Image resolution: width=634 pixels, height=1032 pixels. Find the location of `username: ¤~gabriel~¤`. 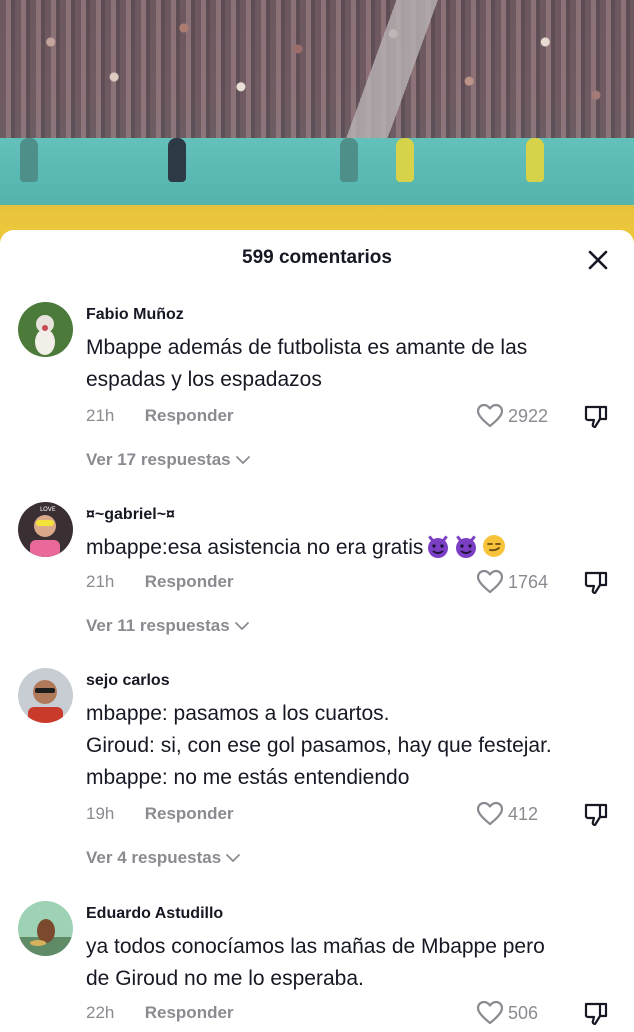

username: ¤~gabriel~¤ is located at coordinates (130, 515).